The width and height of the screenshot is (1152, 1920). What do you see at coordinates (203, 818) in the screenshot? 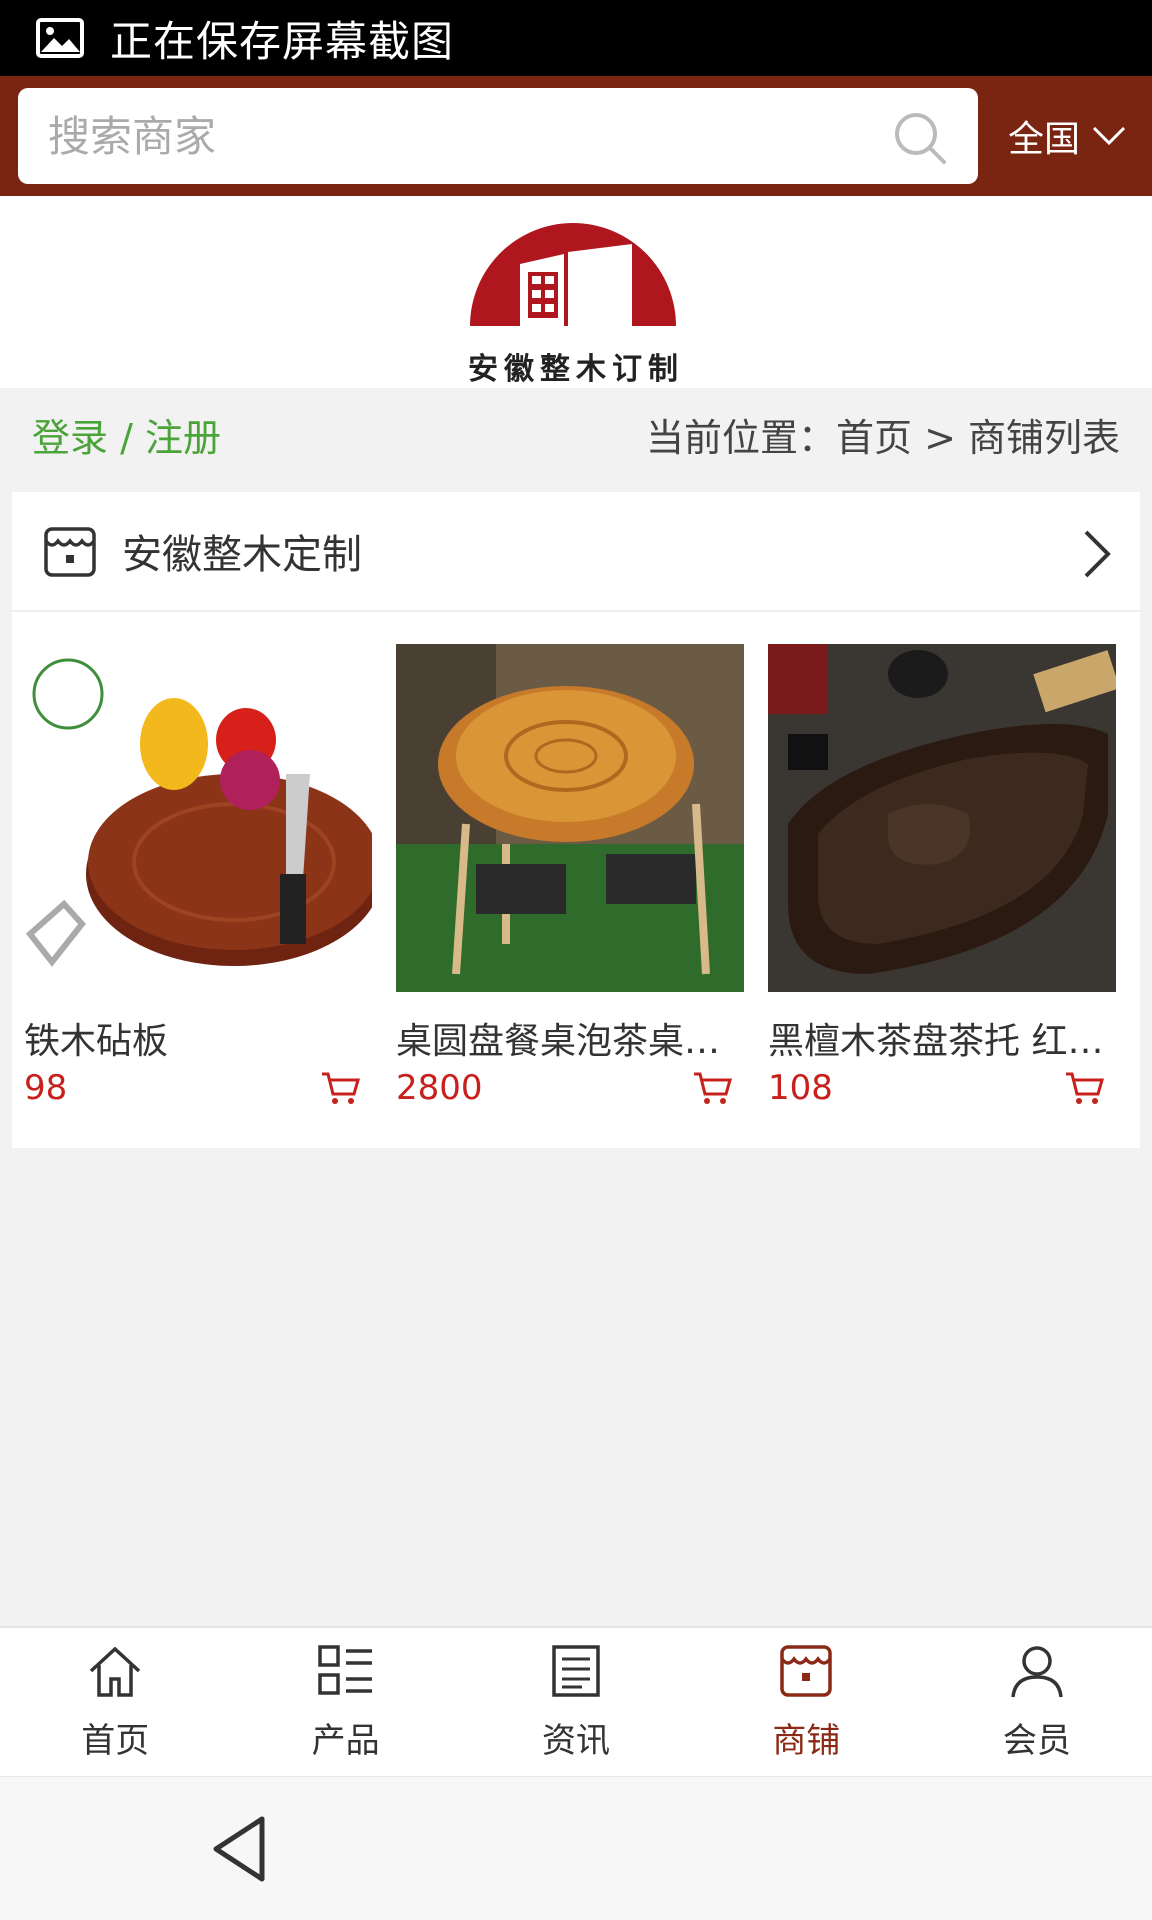
I see `product-image-cutting-board` at bounding box center [203, 818].